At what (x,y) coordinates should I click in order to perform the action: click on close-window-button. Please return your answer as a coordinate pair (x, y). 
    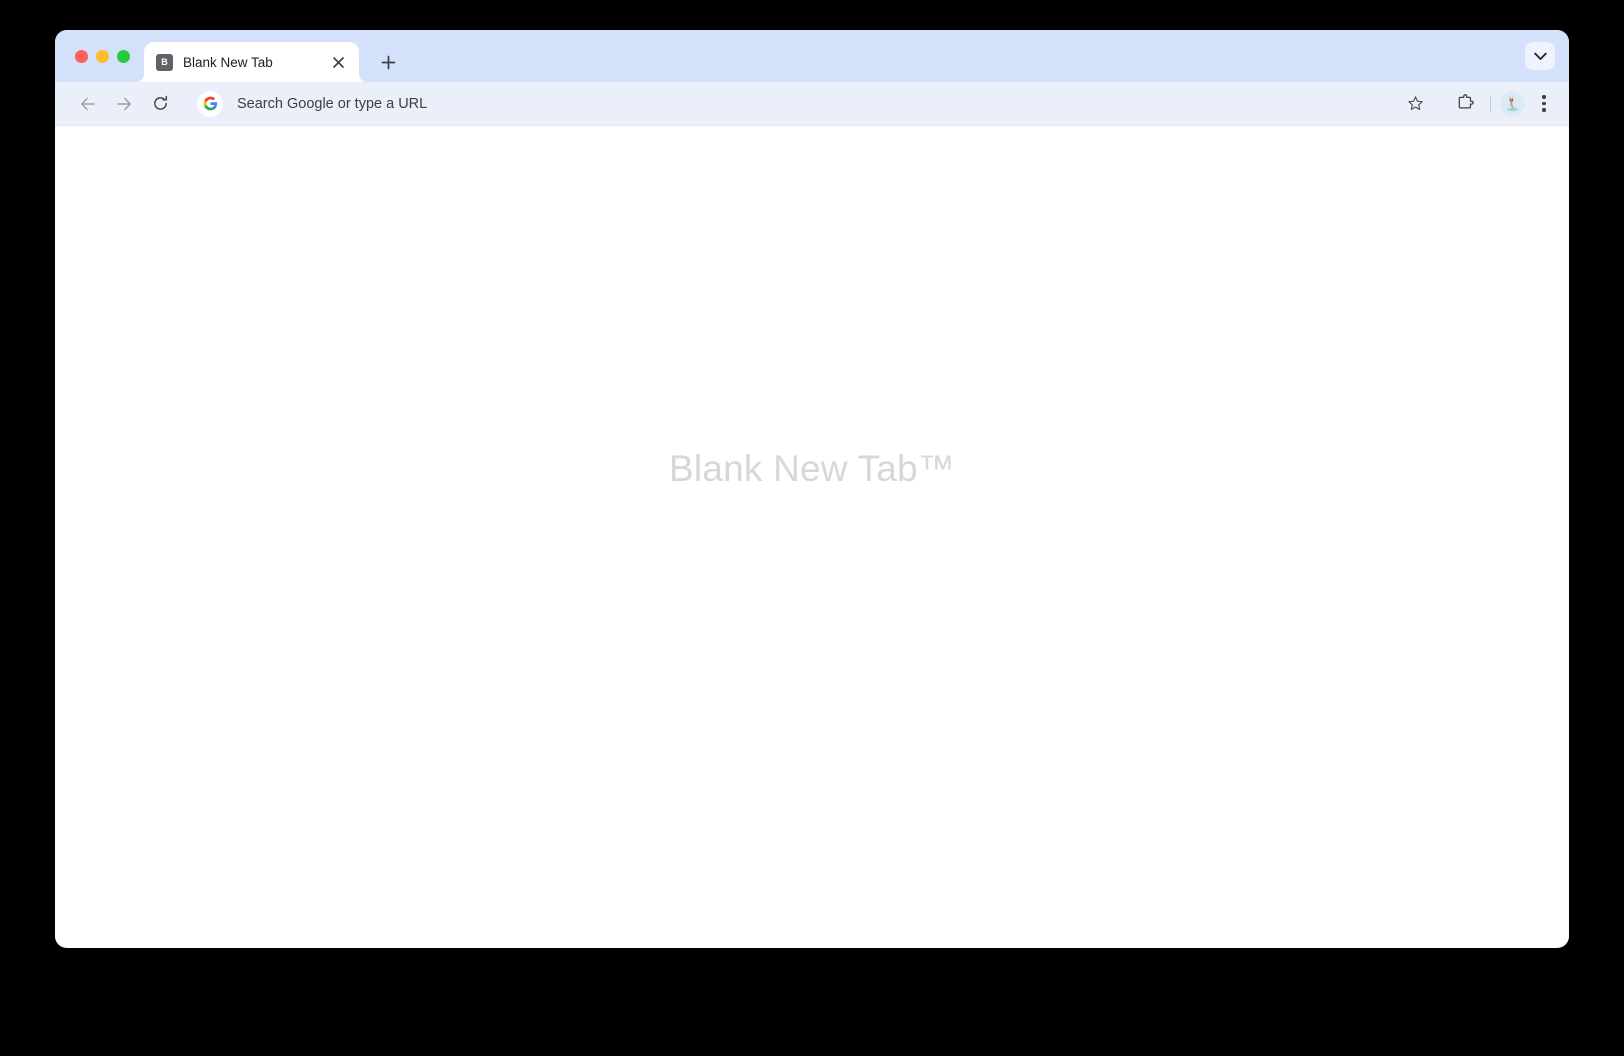
    Looking at the image, I should click on (81, 56).